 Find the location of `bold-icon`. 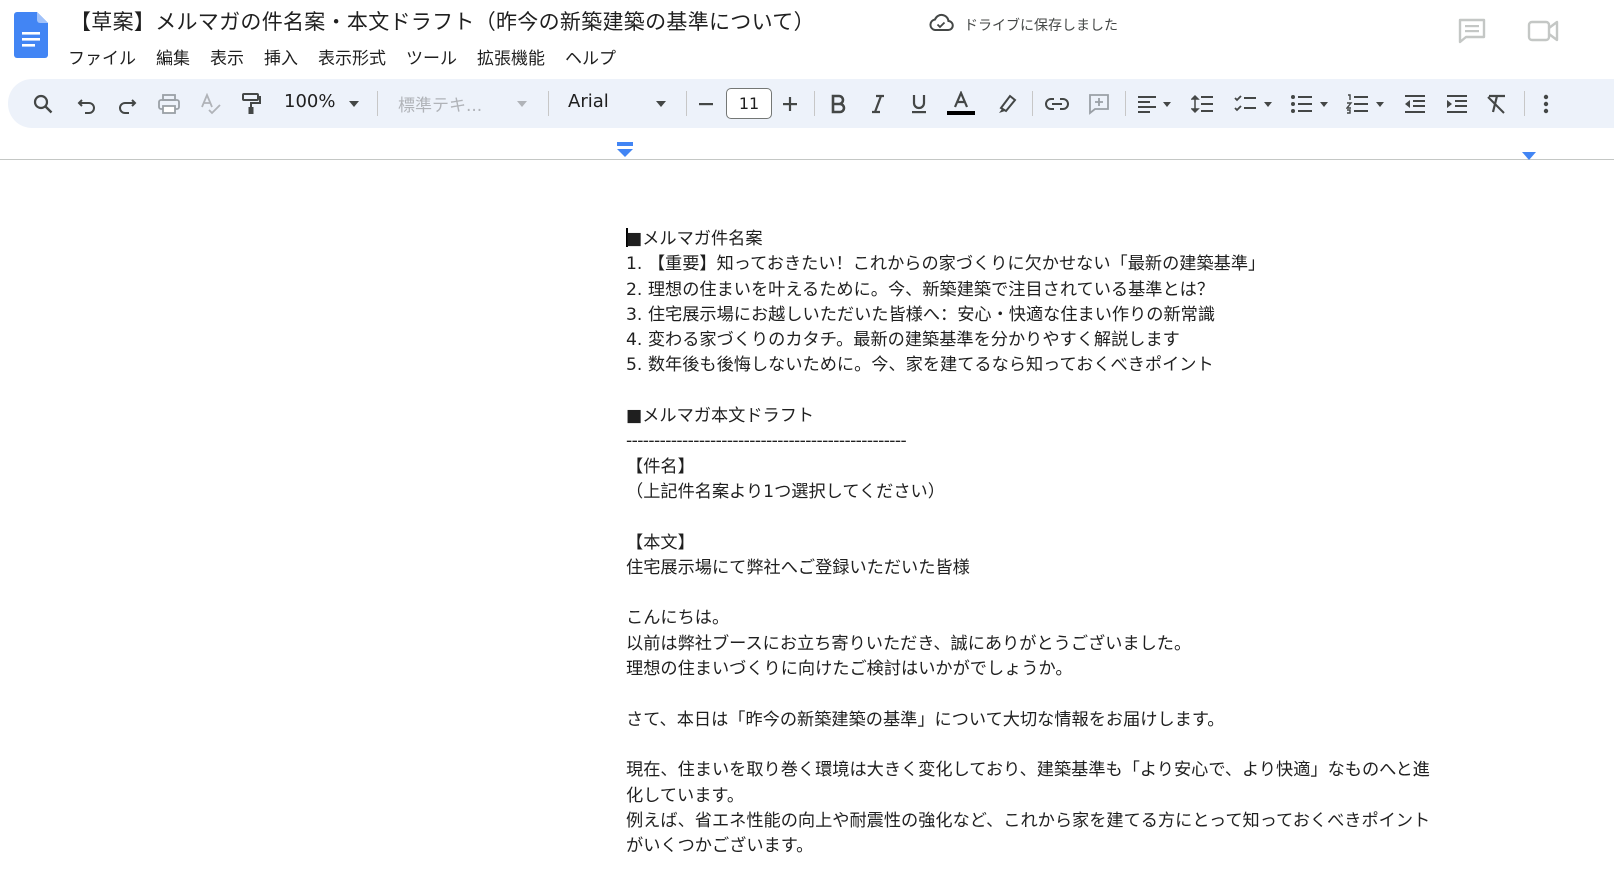

bold-icon is located at coordinates (838, 103).